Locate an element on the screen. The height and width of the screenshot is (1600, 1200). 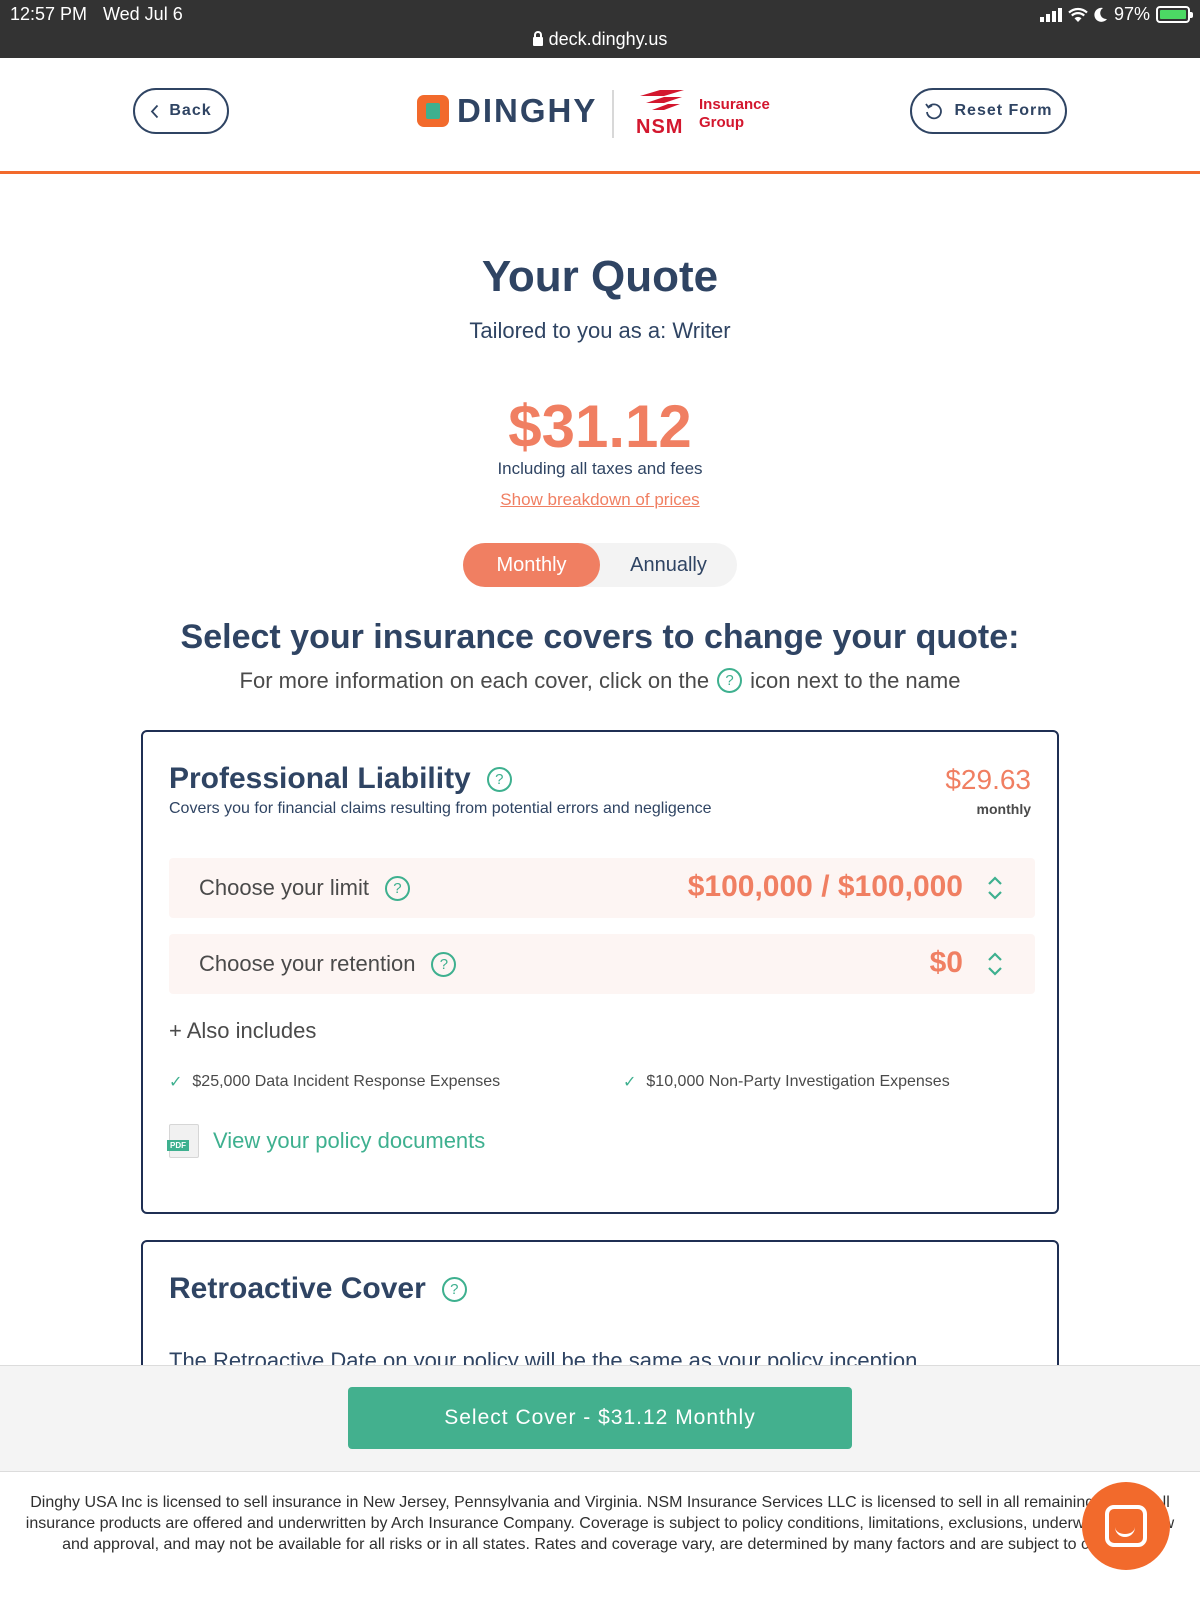
nsm-logo-line2: Group is located at coordinates (721, 122).